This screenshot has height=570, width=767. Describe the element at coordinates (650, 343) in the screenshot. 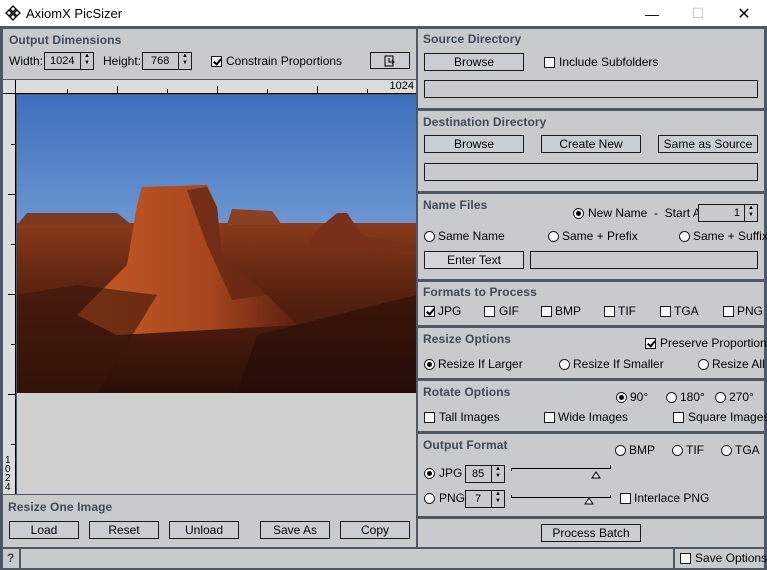

I see `preserve-proportions-checkbox` at that location.